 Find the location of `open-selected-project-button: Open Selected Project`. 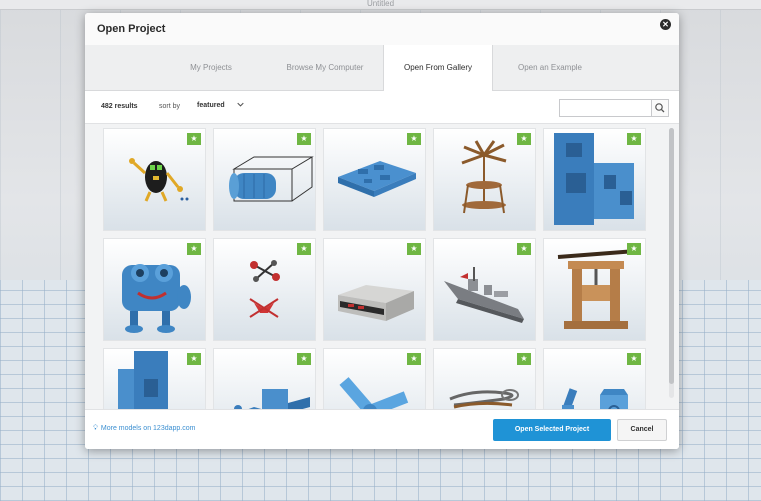

open-selected-project-button: Open Selected Project is located at coordinates (552, 430).